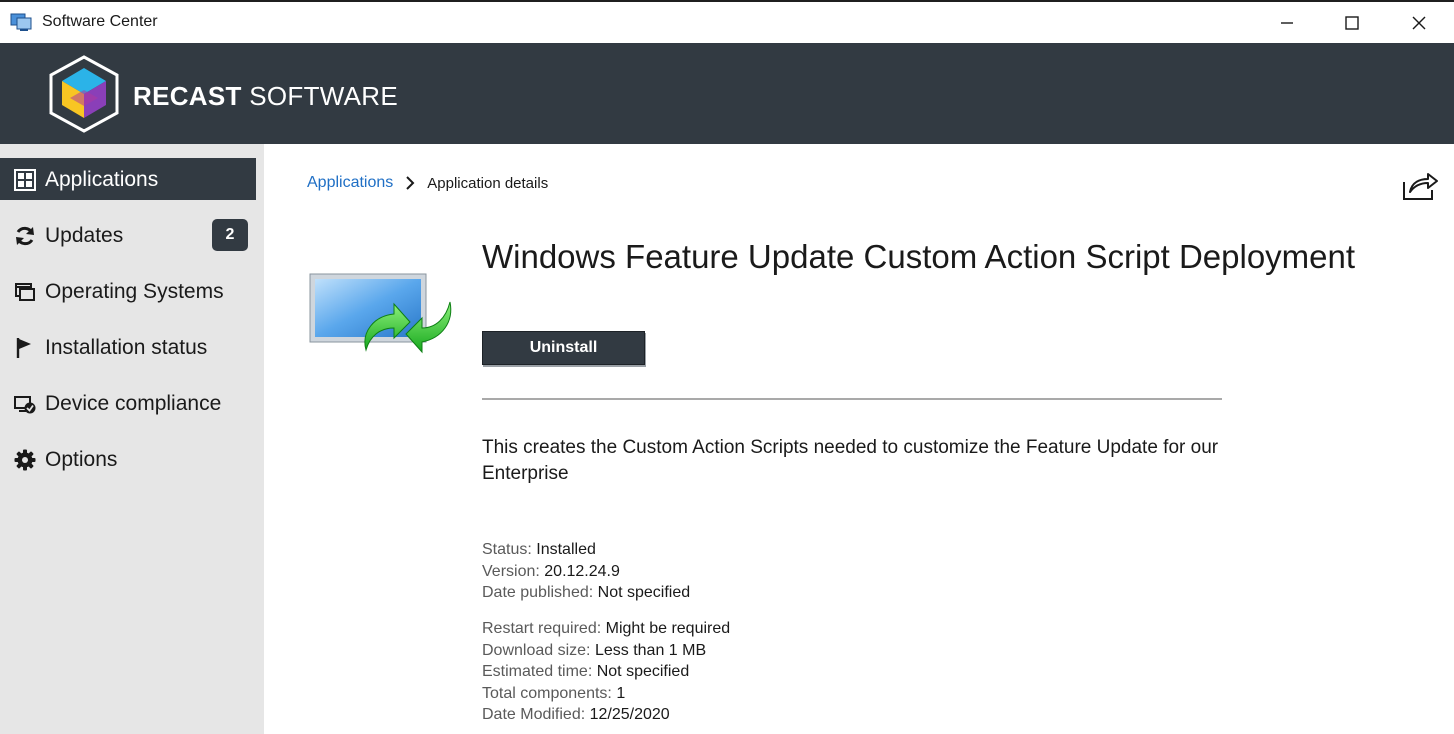  I want to click on flag-icon, so click(23, 348).